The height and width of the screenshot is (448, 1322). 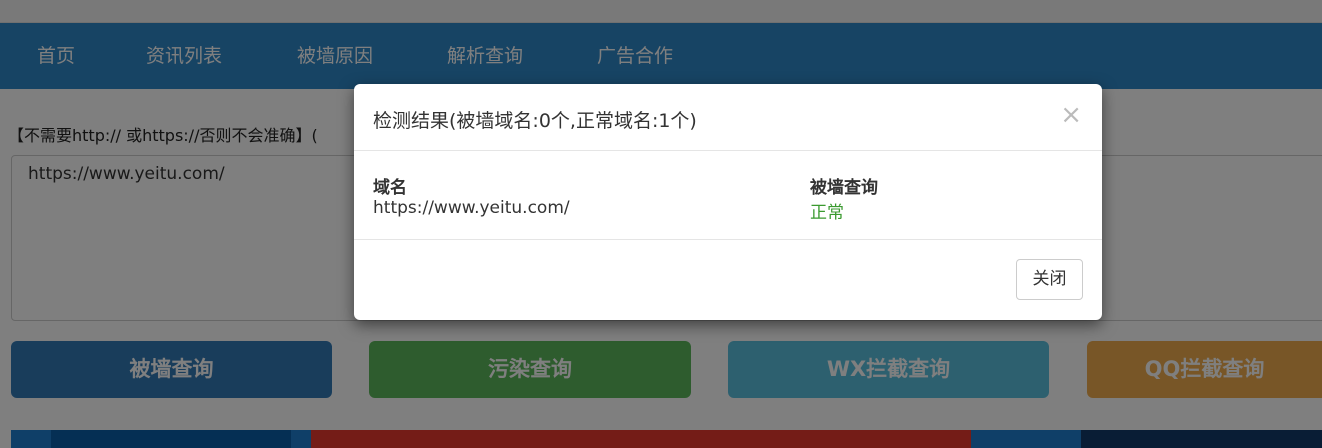 I want to click on close-button: 关闭, so click(x=1049, y=279).